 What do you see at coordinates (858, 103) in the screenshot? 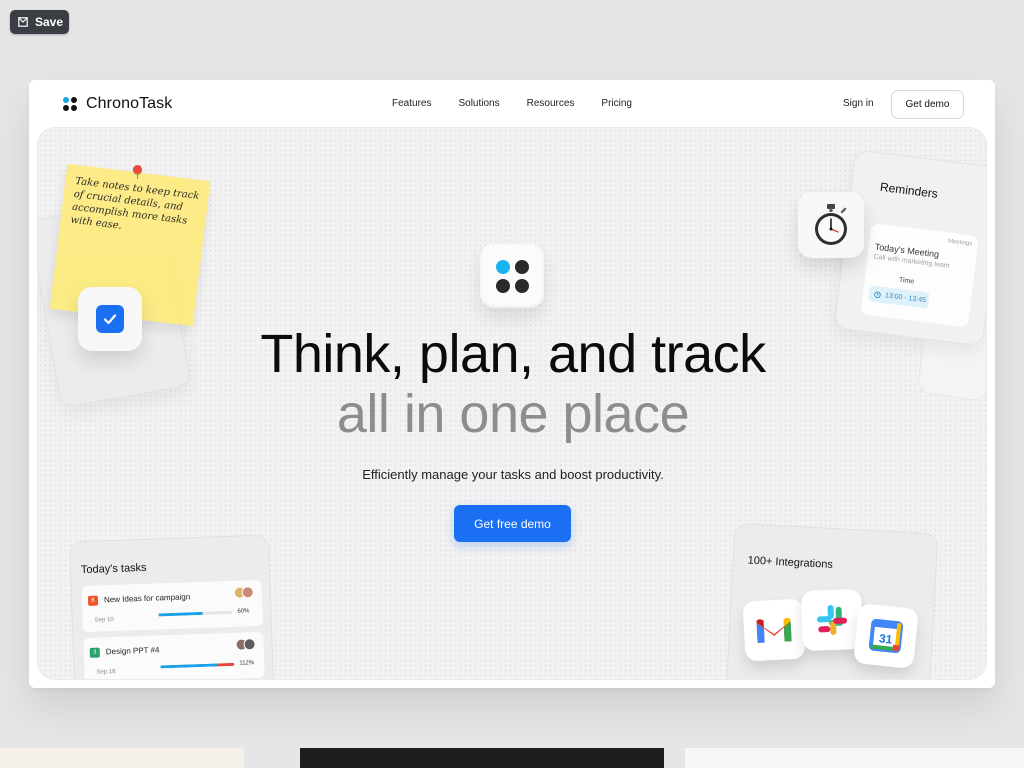
I see `sign-in-link: Sign in` at bounding box center [858, 103].